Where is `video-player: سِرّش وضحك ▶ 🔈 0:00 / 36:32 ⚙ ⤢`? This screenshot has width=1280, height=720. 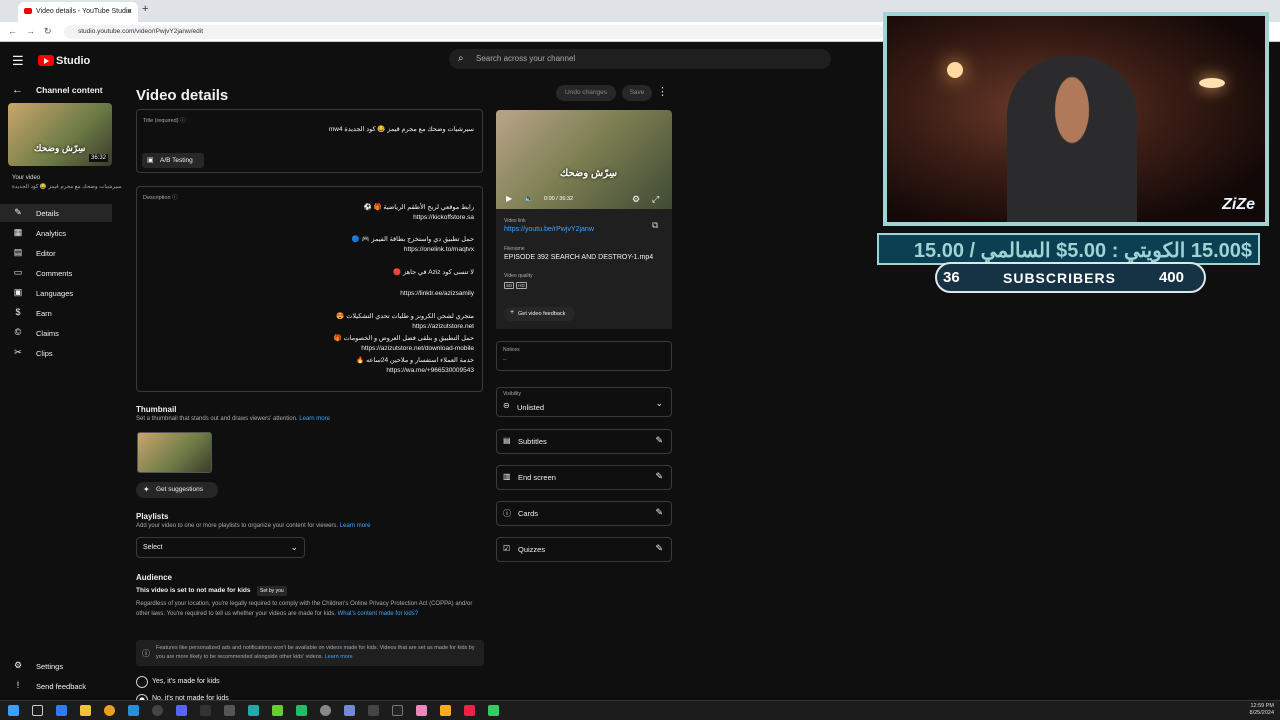 video-player: سِرّش وضحك ▶ 🔈 0:00 / 36:32 ⚙ ⤢ is located at coordinates (584, 159).